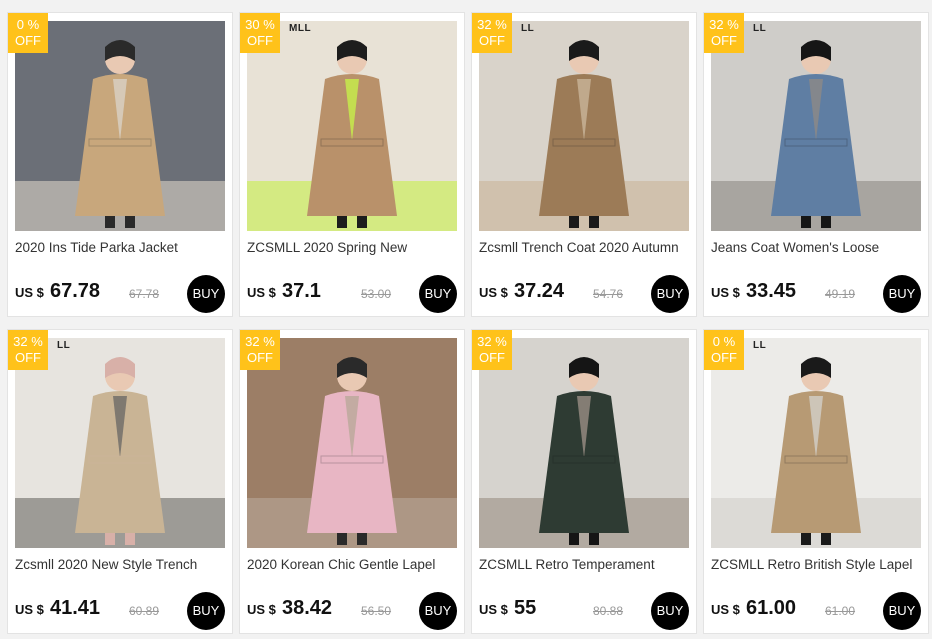 This screenshot has width=932, height=639. Describe the element at coordinates (817, 295) in the screenshot. I see `price-row: US $ 33.45 49.19 BUY` at that location.